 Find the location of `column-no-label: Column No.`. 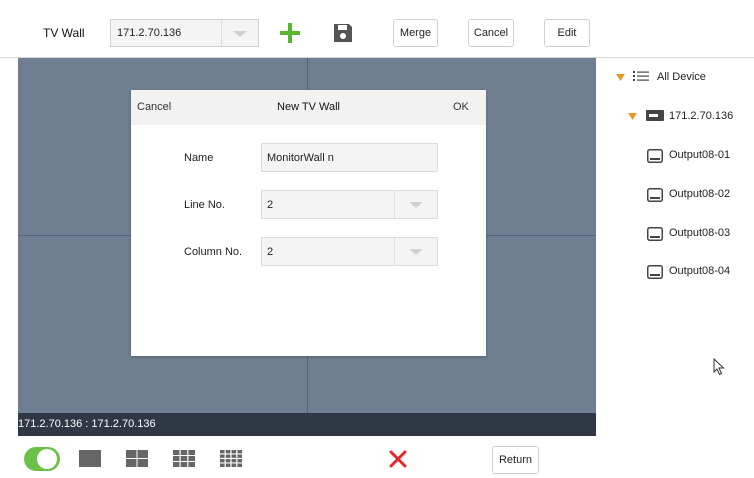

column-no-label: Column No. is located at coordinates (213, 252).